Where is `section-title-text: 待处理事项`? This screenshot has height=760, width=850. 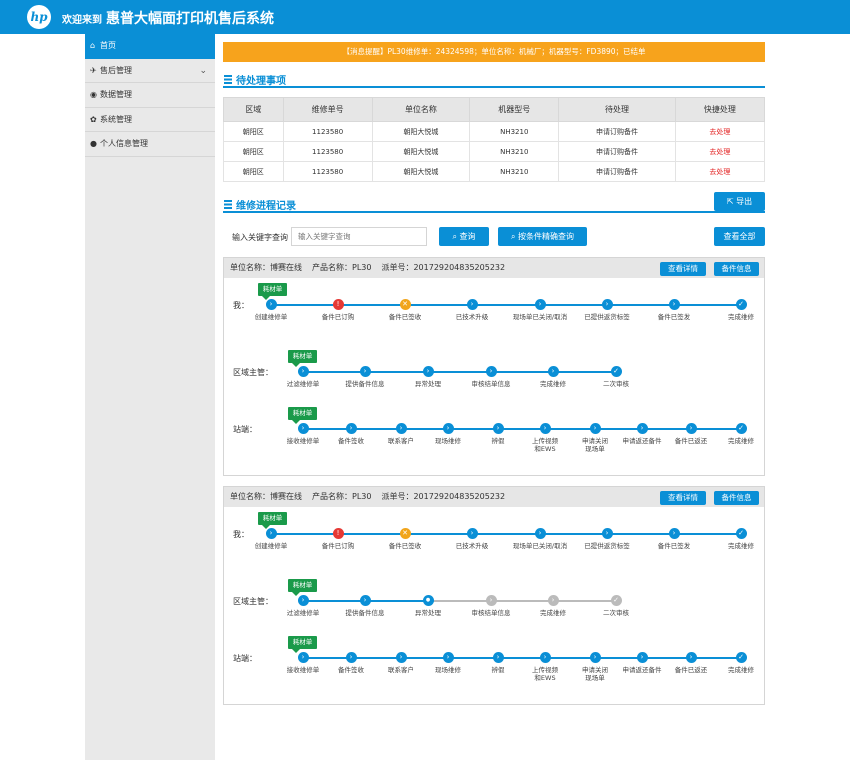
section-title-text: 待处理事项 is located at coordinates (261, 81).